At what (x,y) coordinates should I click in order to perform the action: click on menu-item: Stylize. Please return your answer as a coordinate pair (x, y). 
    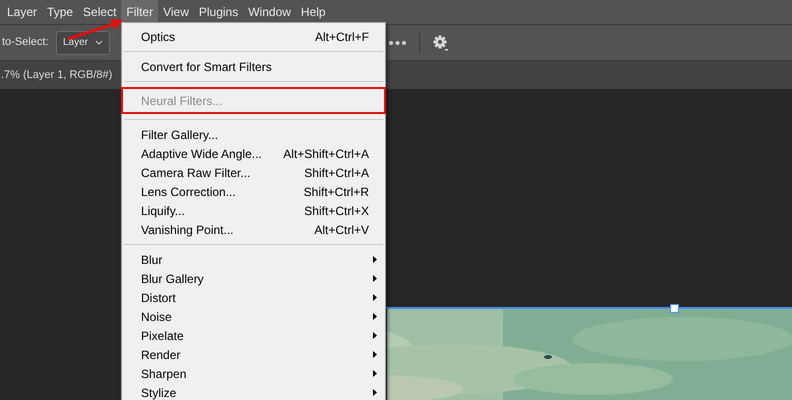
    Looking at the image, I should click on (253, 391).